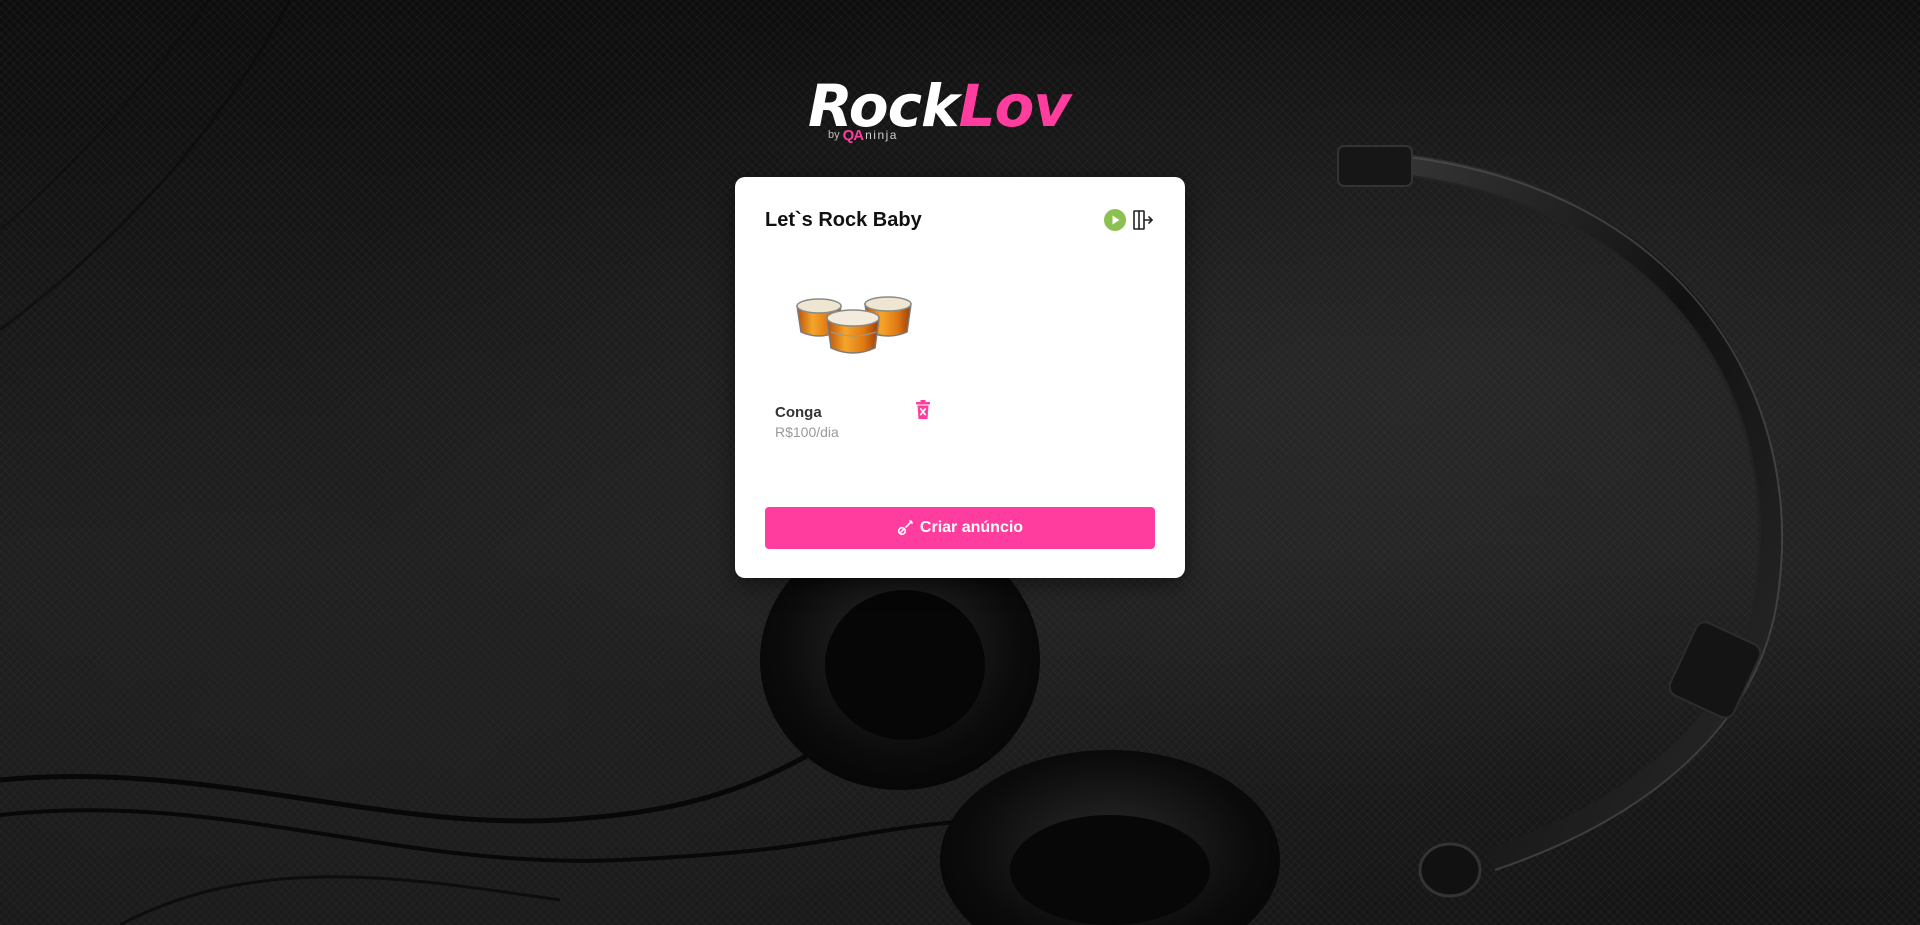 The height and width of the screenshot is (925, 1920). I want to click on logo-by-text: by, so click(834, 135).